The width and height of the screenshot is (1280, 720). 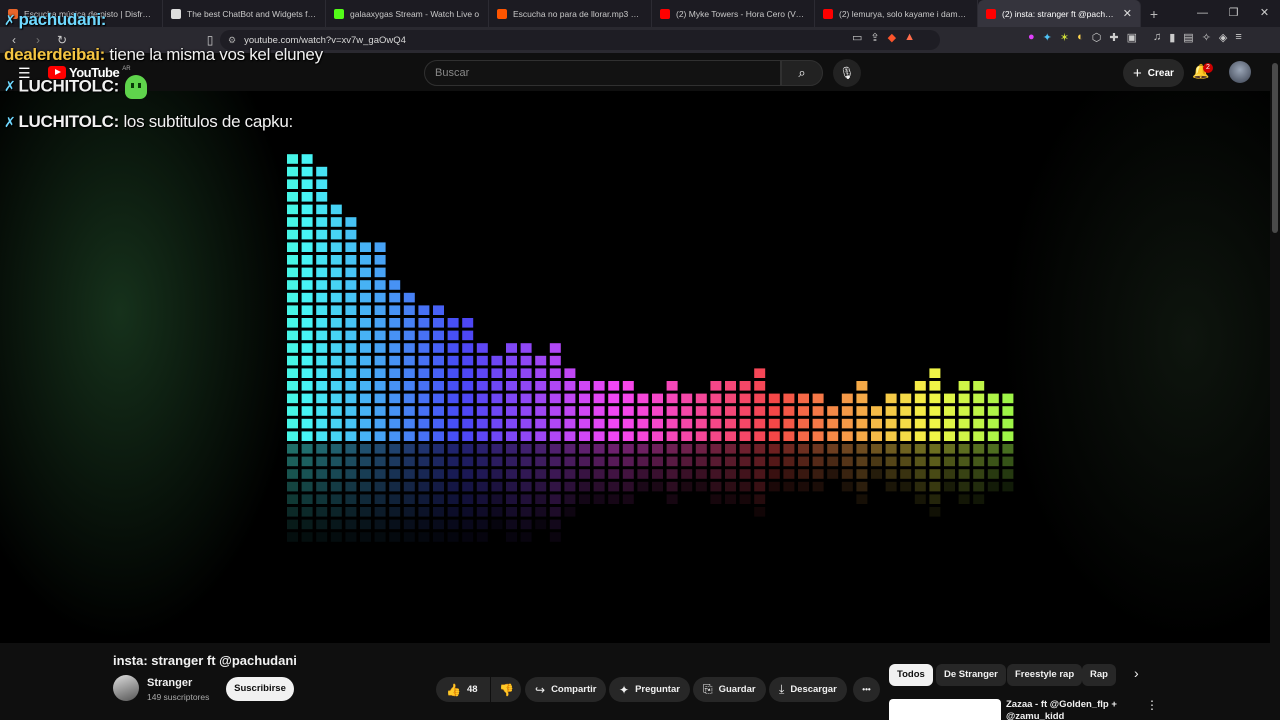 What do you see at coordinates (506, 689) in the screenshot?
I see `dislike-button: 👎` at bounding box center [506, 689].